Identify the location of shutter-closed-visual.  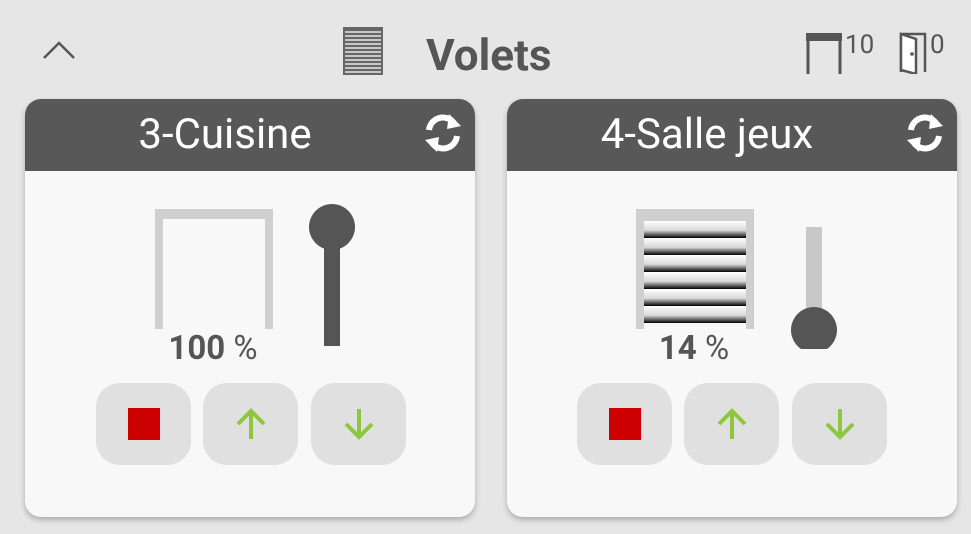
(695, 269).